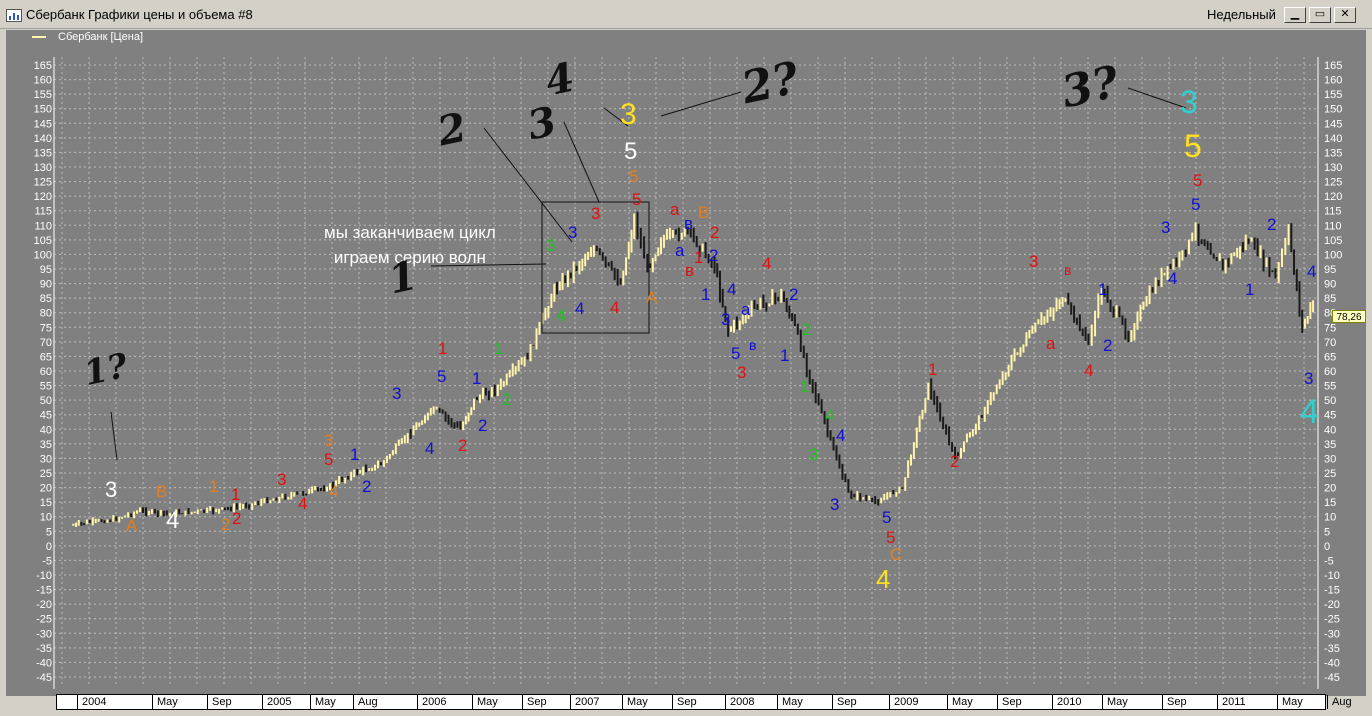 Image resolution: width=1372 pixels, height=716 pixels. I want to click on minimize-button: ▁, so click(1295, 15).